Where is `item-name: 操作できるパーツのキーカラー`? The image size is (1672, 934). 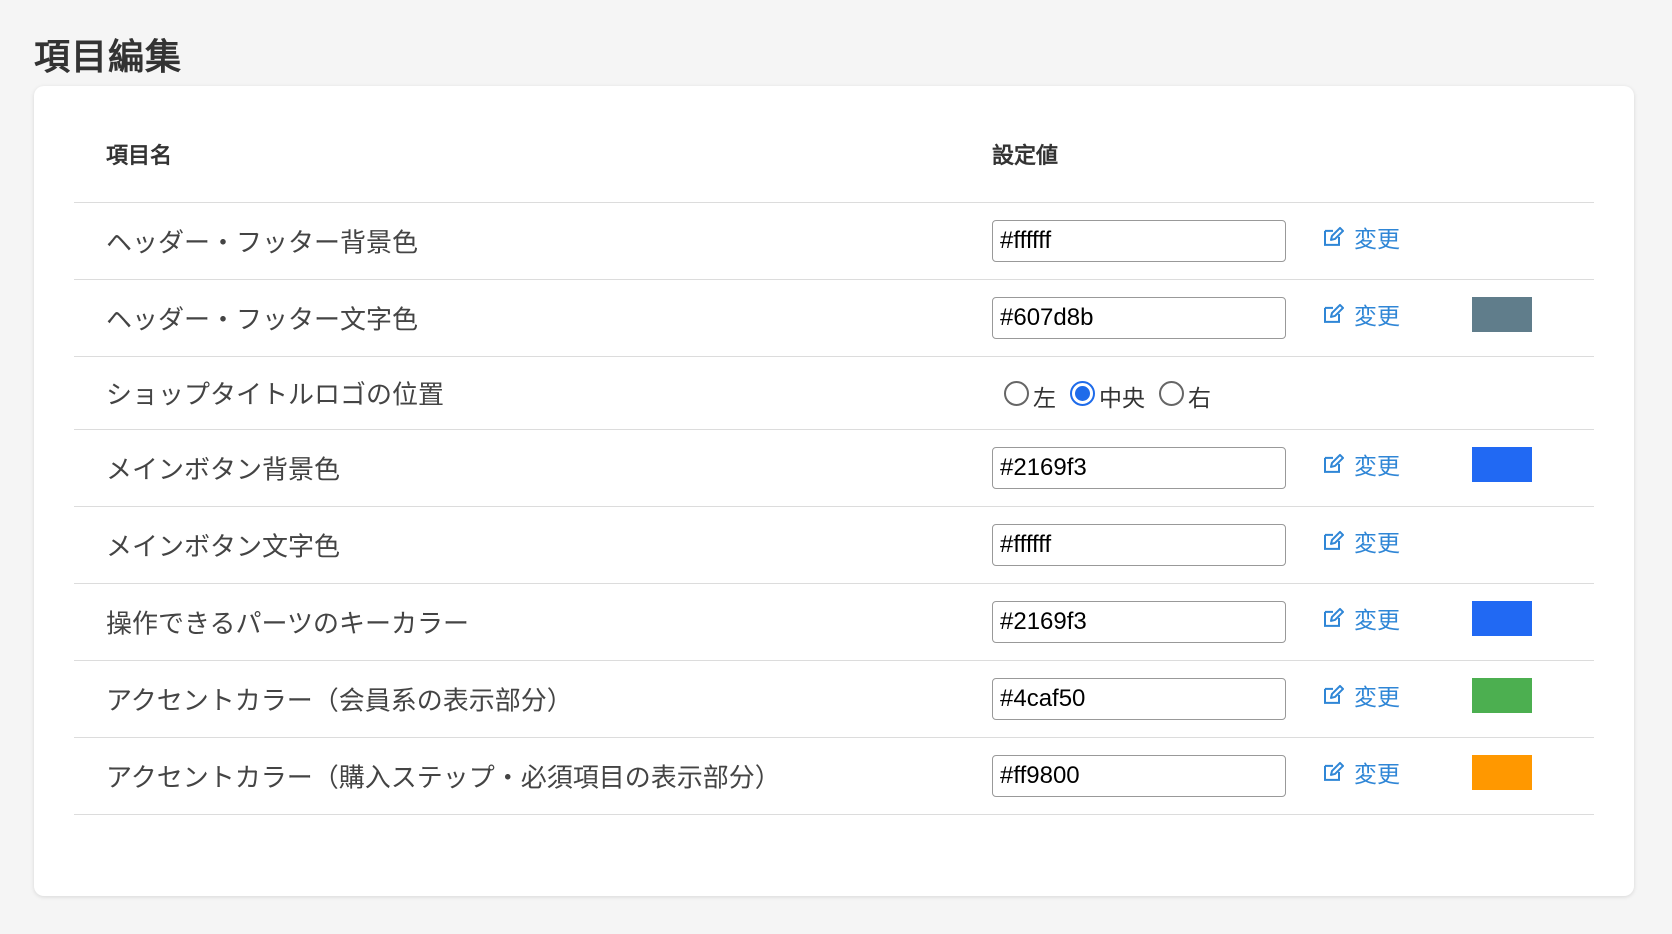
item-name: 操作できるパーツのキーカラー is located at coordinates (287, 624).